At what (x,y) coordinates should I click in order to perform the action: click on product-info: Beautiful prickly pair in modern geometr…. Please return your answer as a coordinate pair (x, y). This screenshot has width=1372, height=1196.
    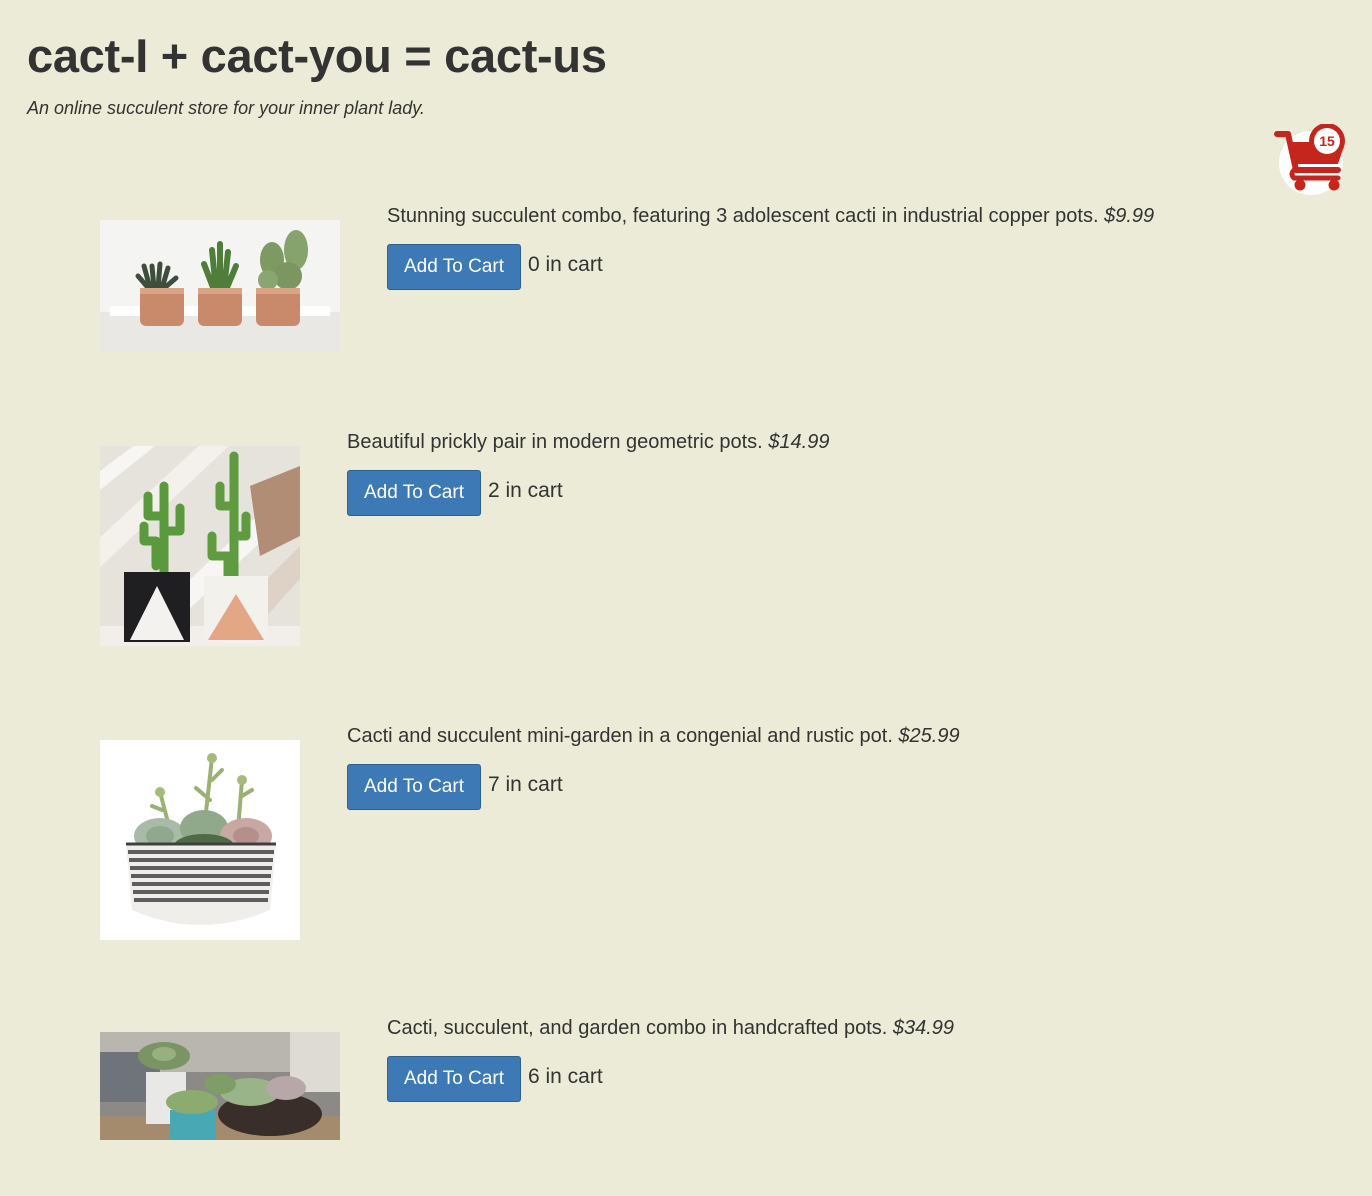
    Looking at the image, I should click on (588, 472).